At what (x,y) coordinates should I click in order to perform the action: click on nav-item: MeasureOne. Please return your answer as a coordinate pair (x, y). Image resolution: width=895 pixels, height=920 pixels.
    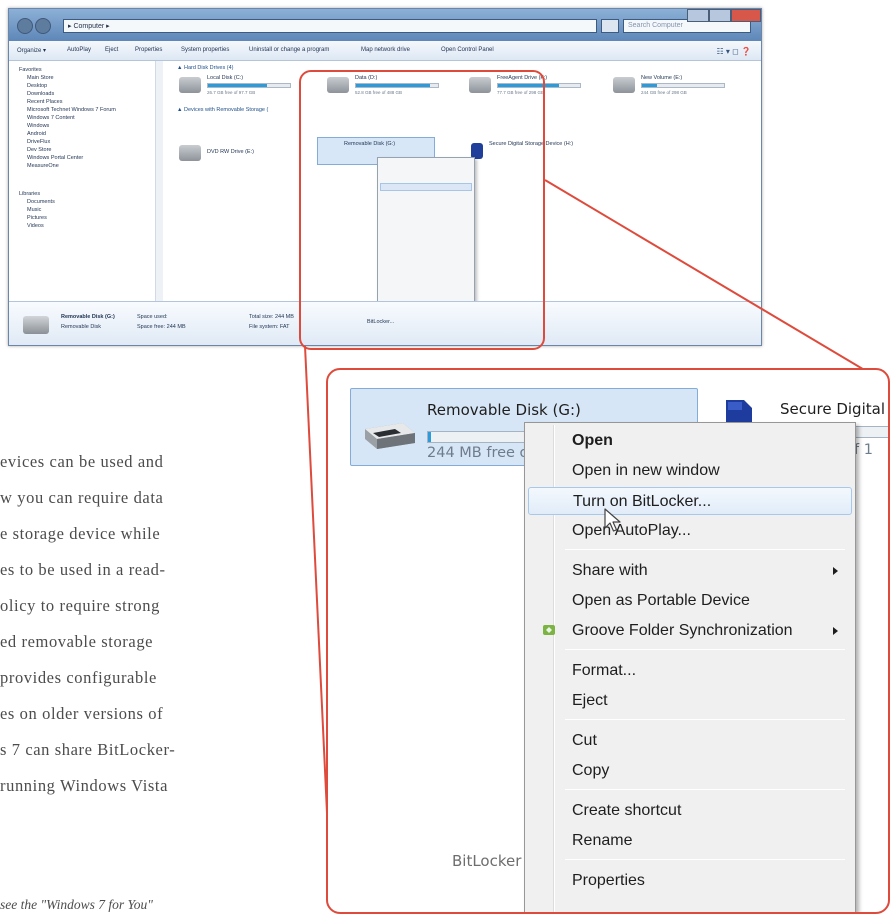
    Looking at the image, I should click on (43, 166).